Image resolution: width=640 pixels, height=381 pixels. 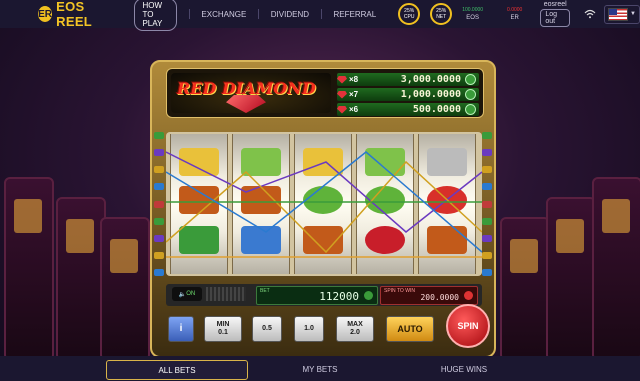 I want to click on paytable-row: ×7 1,000.0000, so click(x=408, y=94).